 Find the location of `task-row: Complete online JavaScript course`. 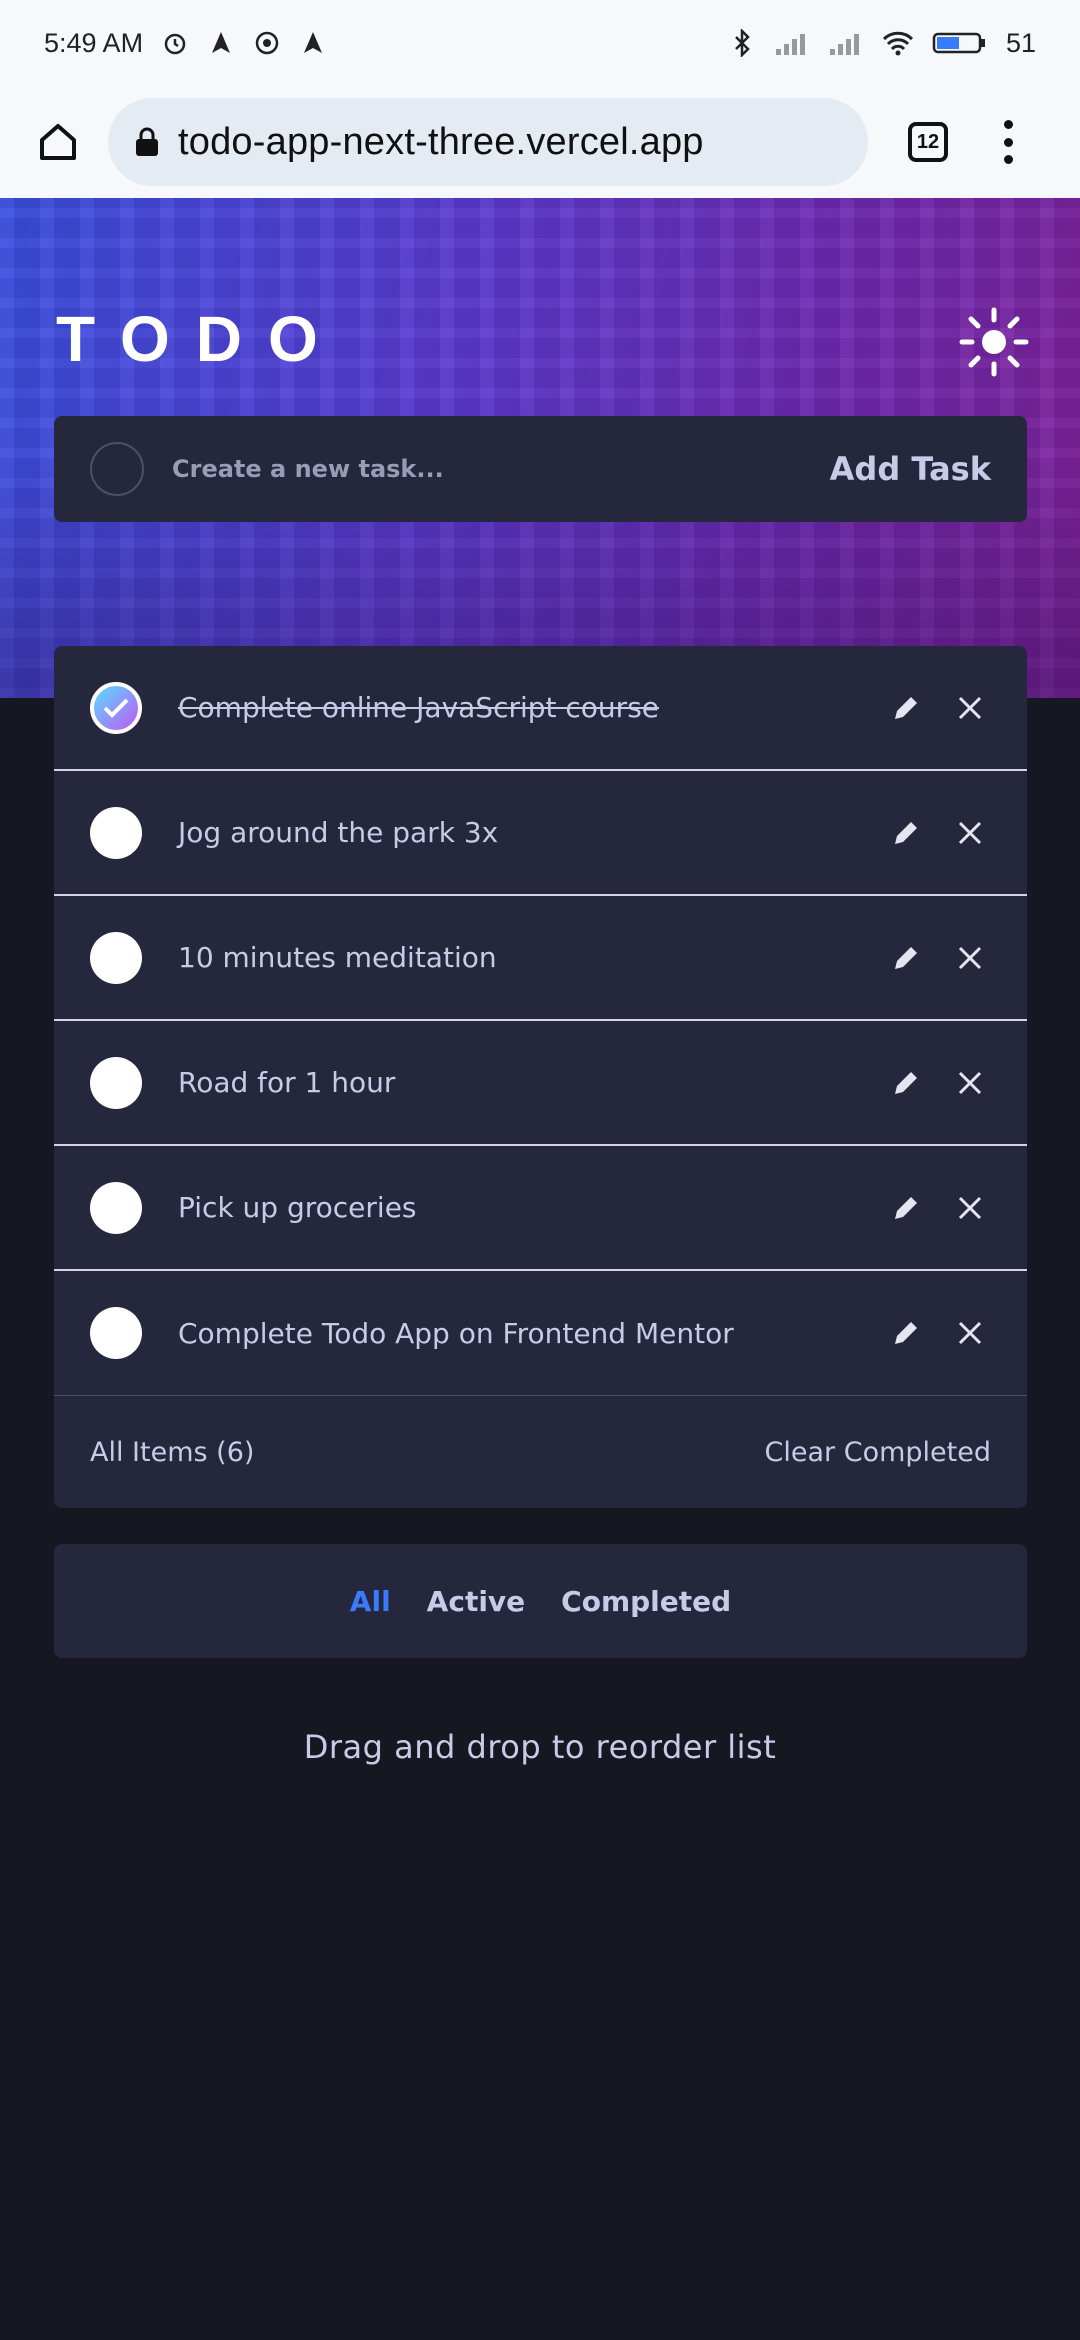

task-row: Complete online JavaScript course is located at coordinates (540, 708).